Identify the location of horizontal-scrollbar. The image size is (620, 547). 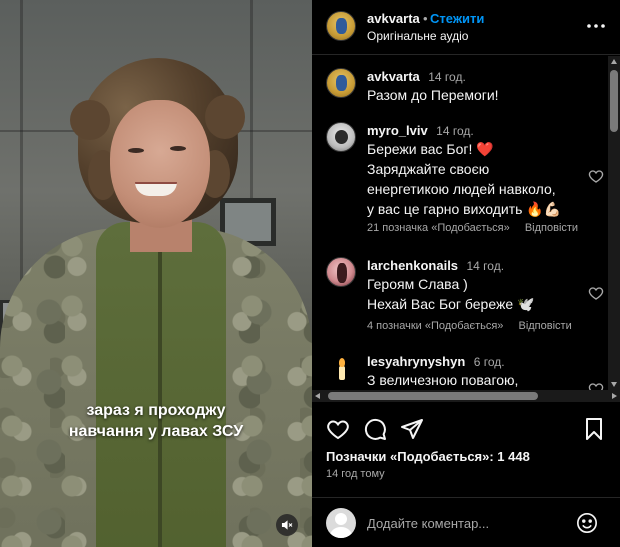
(466, 396).